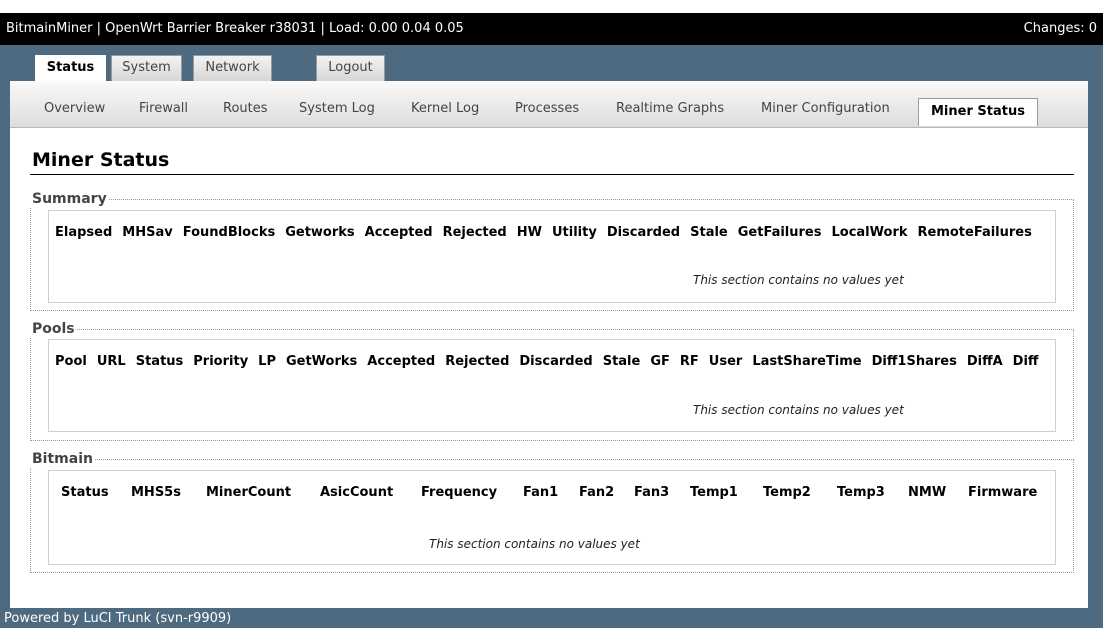 This screenshot has height=628, width=1103. I want to click on title-divider, so click(552, 174).